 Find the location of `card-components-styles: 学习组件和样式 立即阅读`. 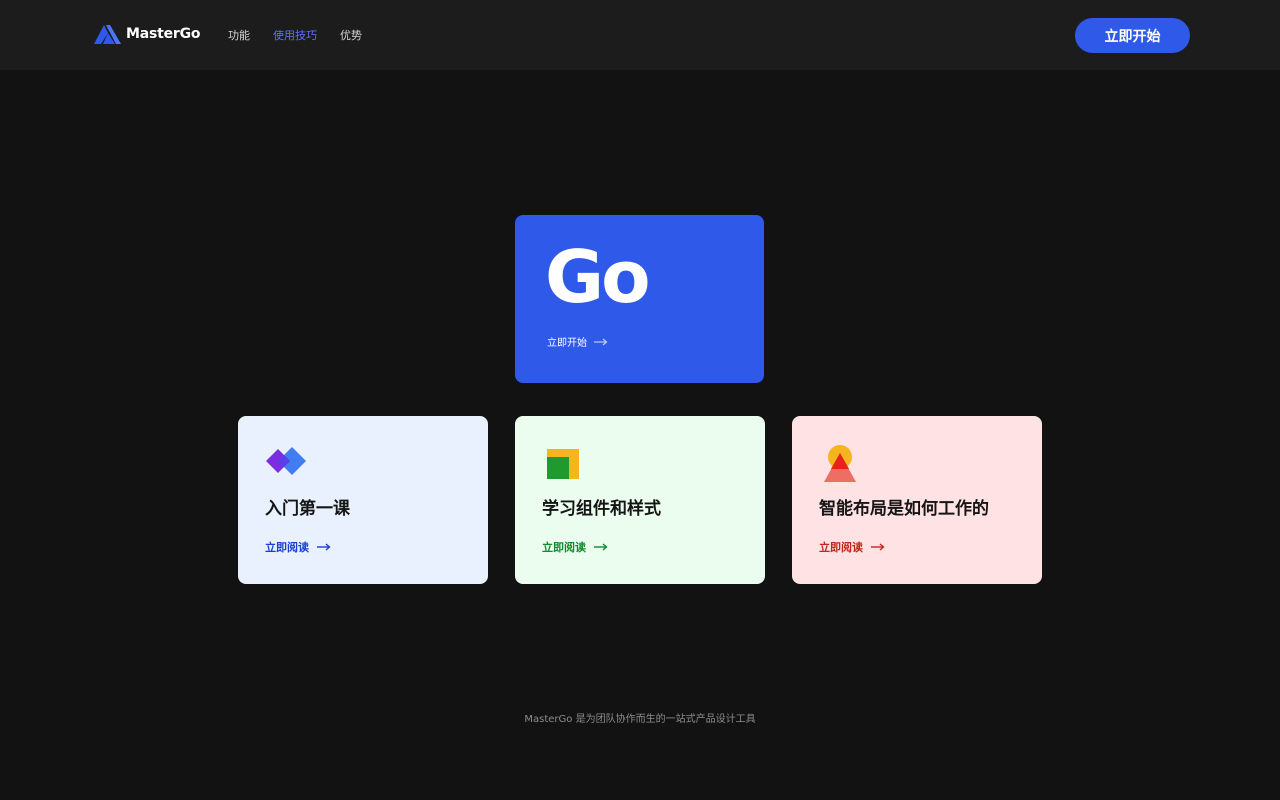

card-components-styles: 学习组件和样式 立即阅读 is located at coordinates (640, 500).